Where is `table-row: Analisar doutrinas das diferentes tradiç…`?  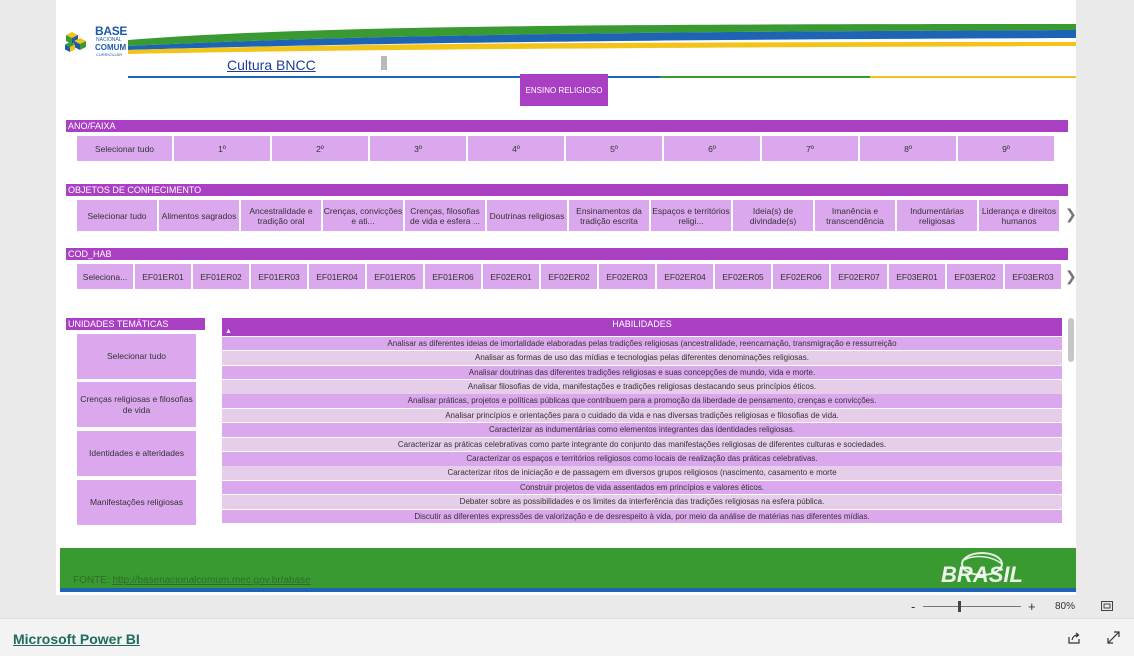
table-row: Analisar doutrinas das diferentes tradiç… is located at coordinates (642, 372).